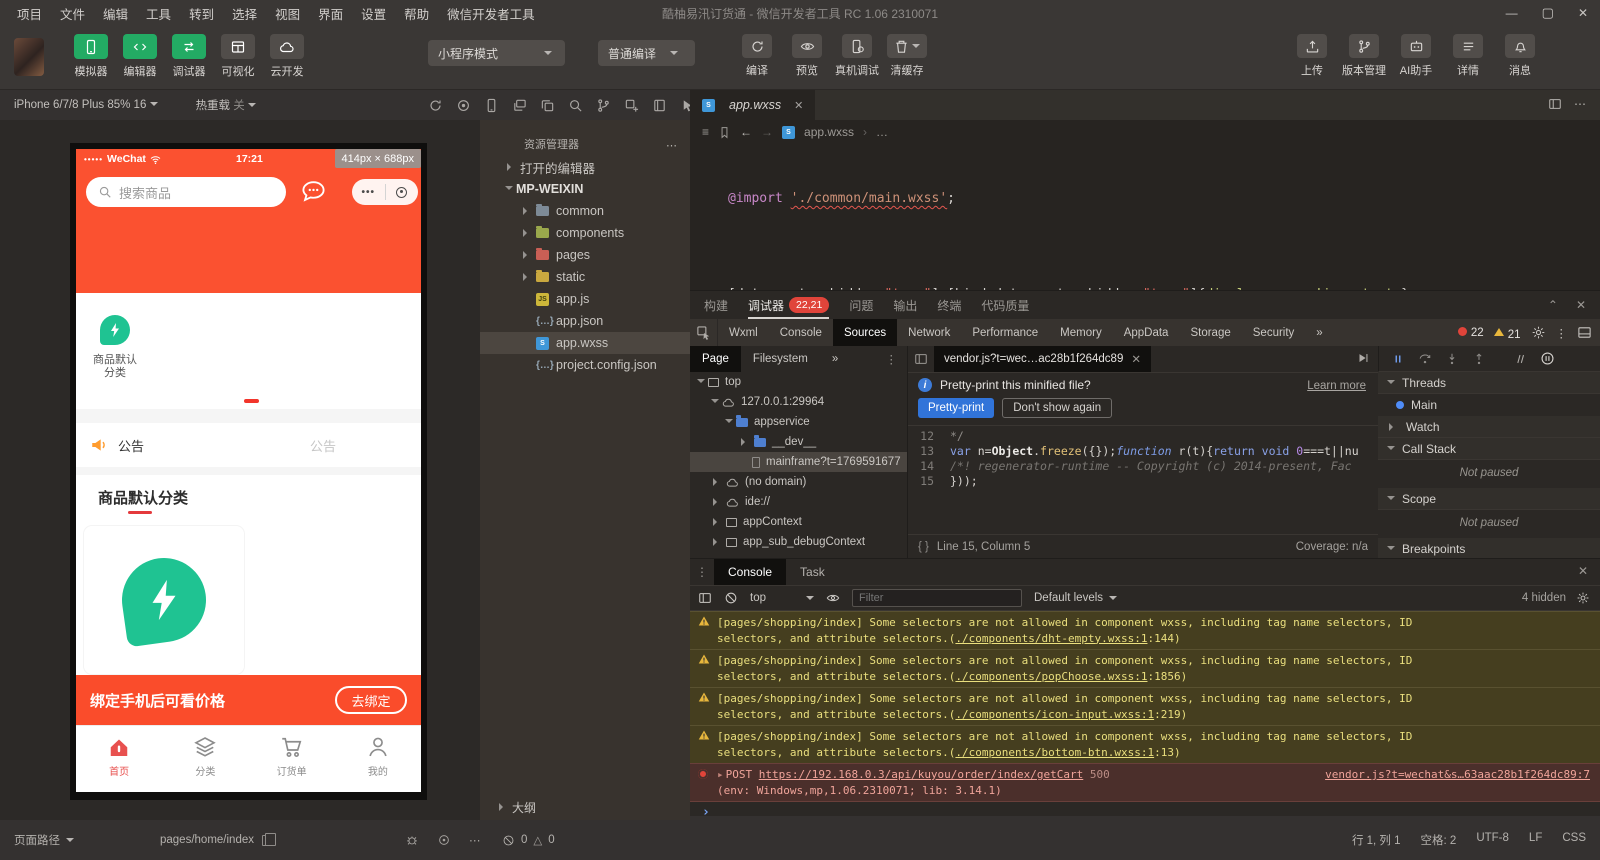 The height and width of the screenshot is (860, 1600). I want to click on menu-view: 视图, so click(287, 13).